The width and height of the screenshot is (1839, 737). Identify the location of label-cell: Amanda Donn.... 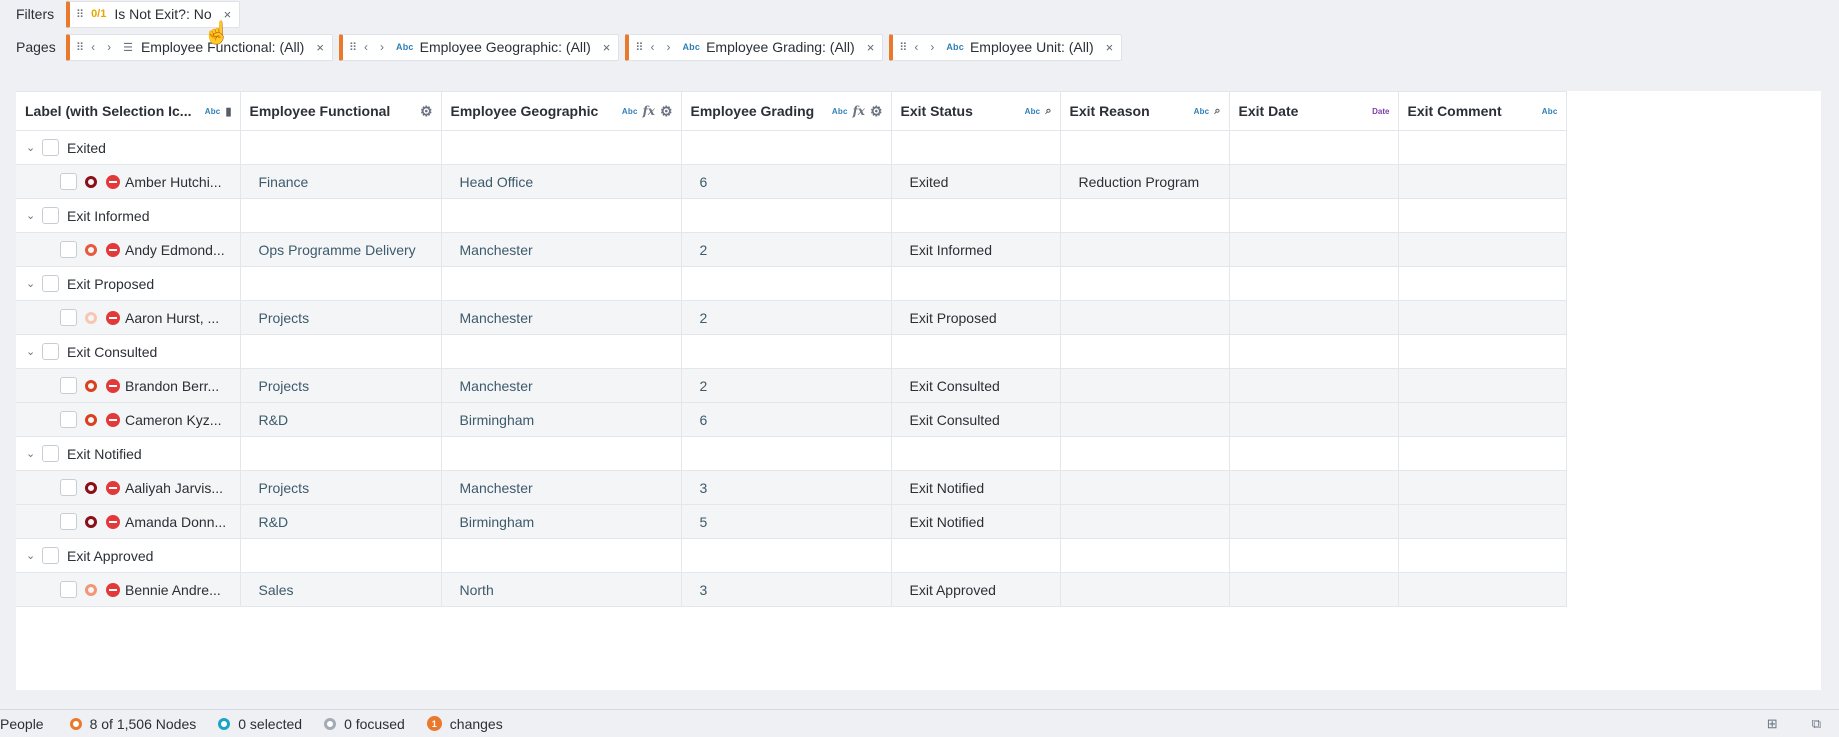
(128, 521).